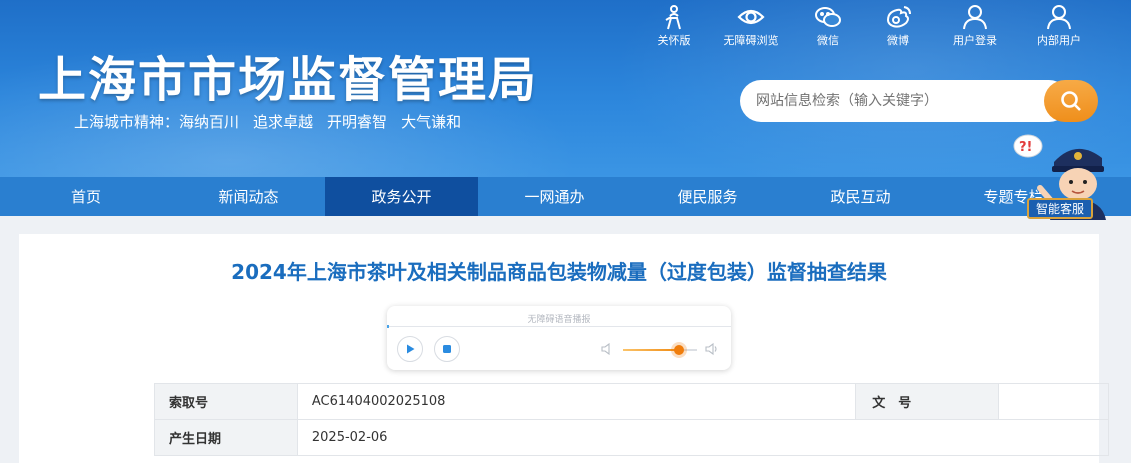  I want to click on volume-slider, so click(660, 350).